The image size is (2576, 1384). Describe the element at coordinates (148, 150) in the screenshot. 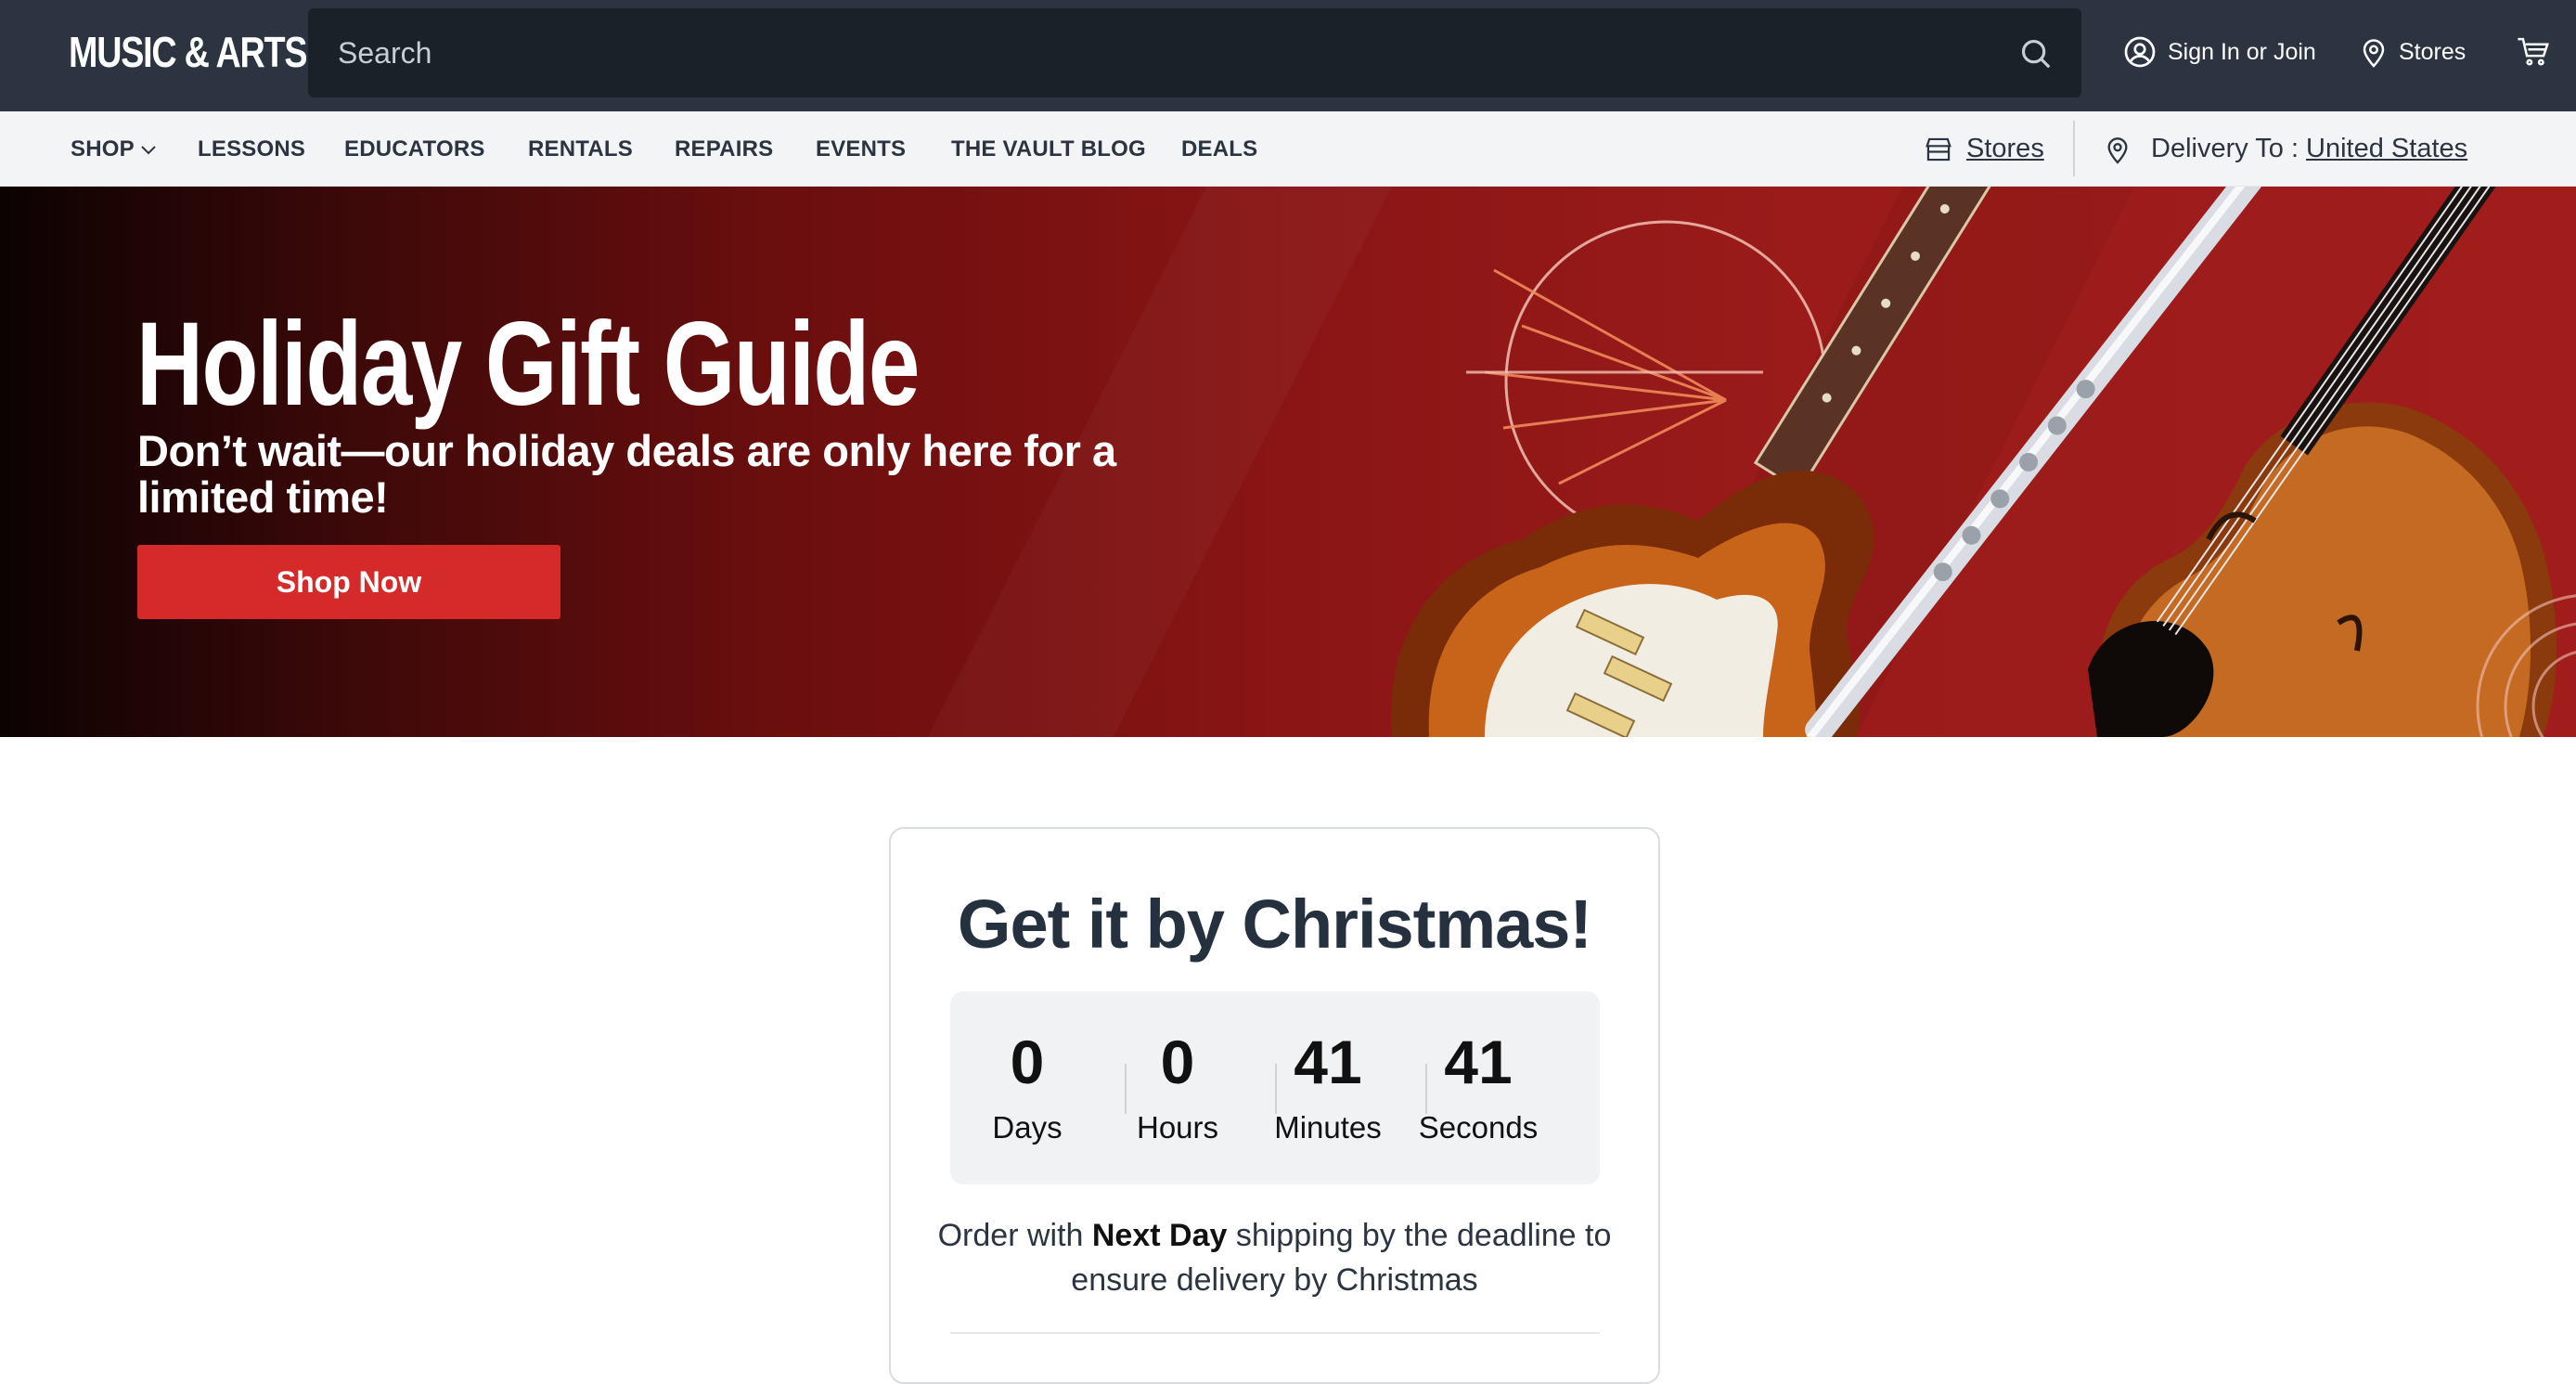

I see `chevron-down-icon` at that location.